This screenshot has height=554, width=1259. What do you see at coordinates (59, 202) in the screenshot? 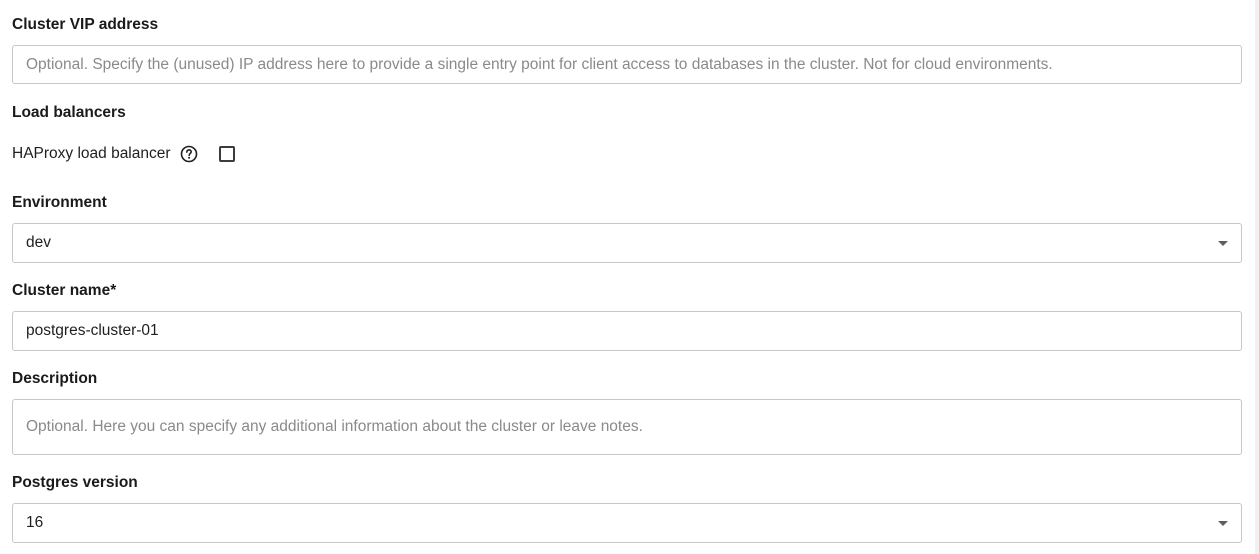
I see `environment-label: Environment` at bounding box center [59, 202].